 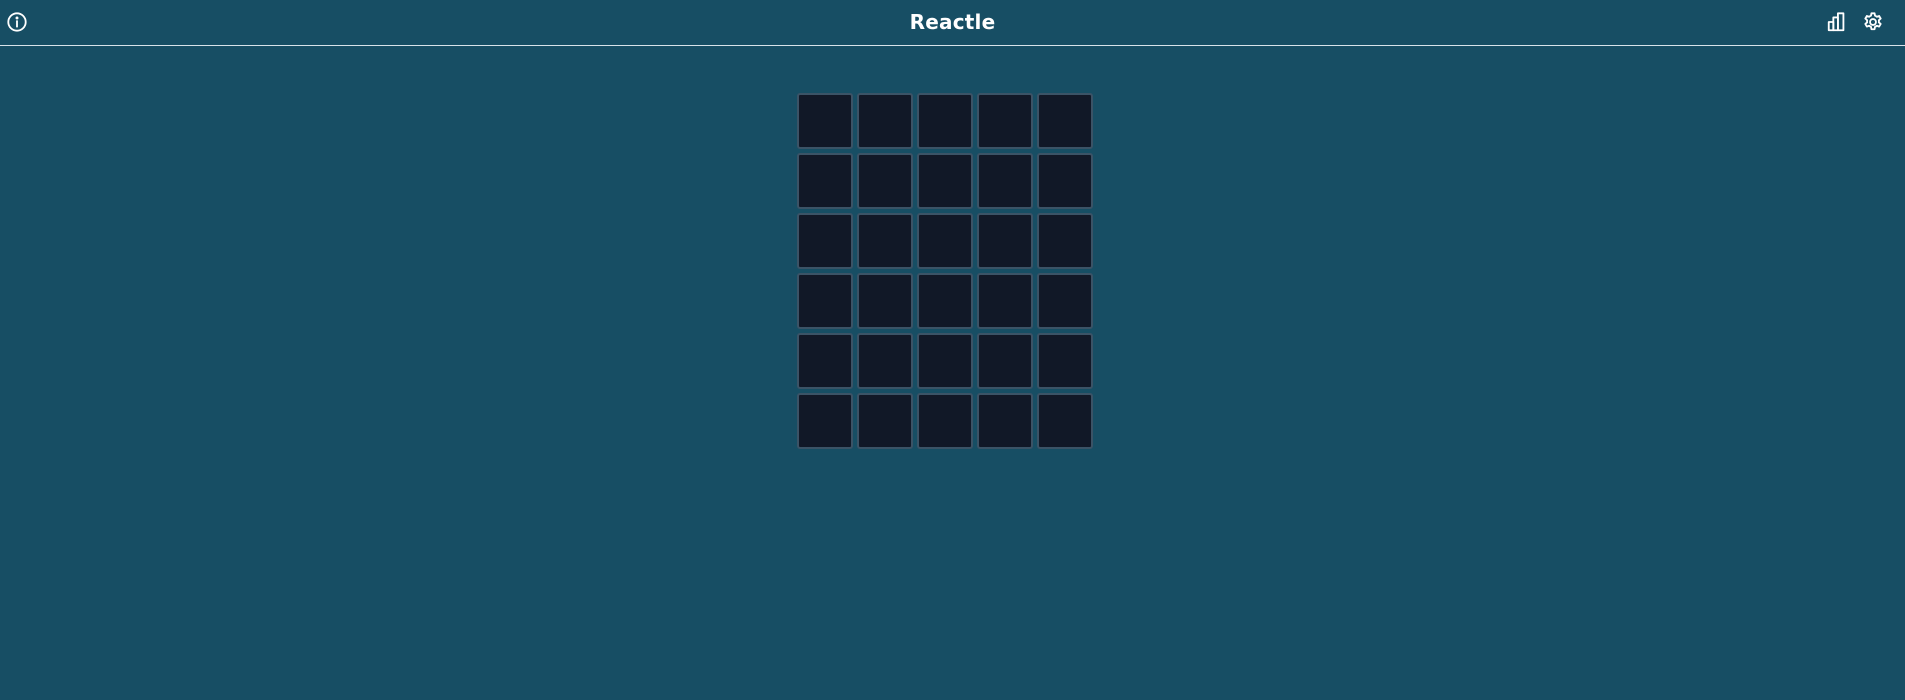 I want to click on page-title: Reactle, so click(x=952, y=22).